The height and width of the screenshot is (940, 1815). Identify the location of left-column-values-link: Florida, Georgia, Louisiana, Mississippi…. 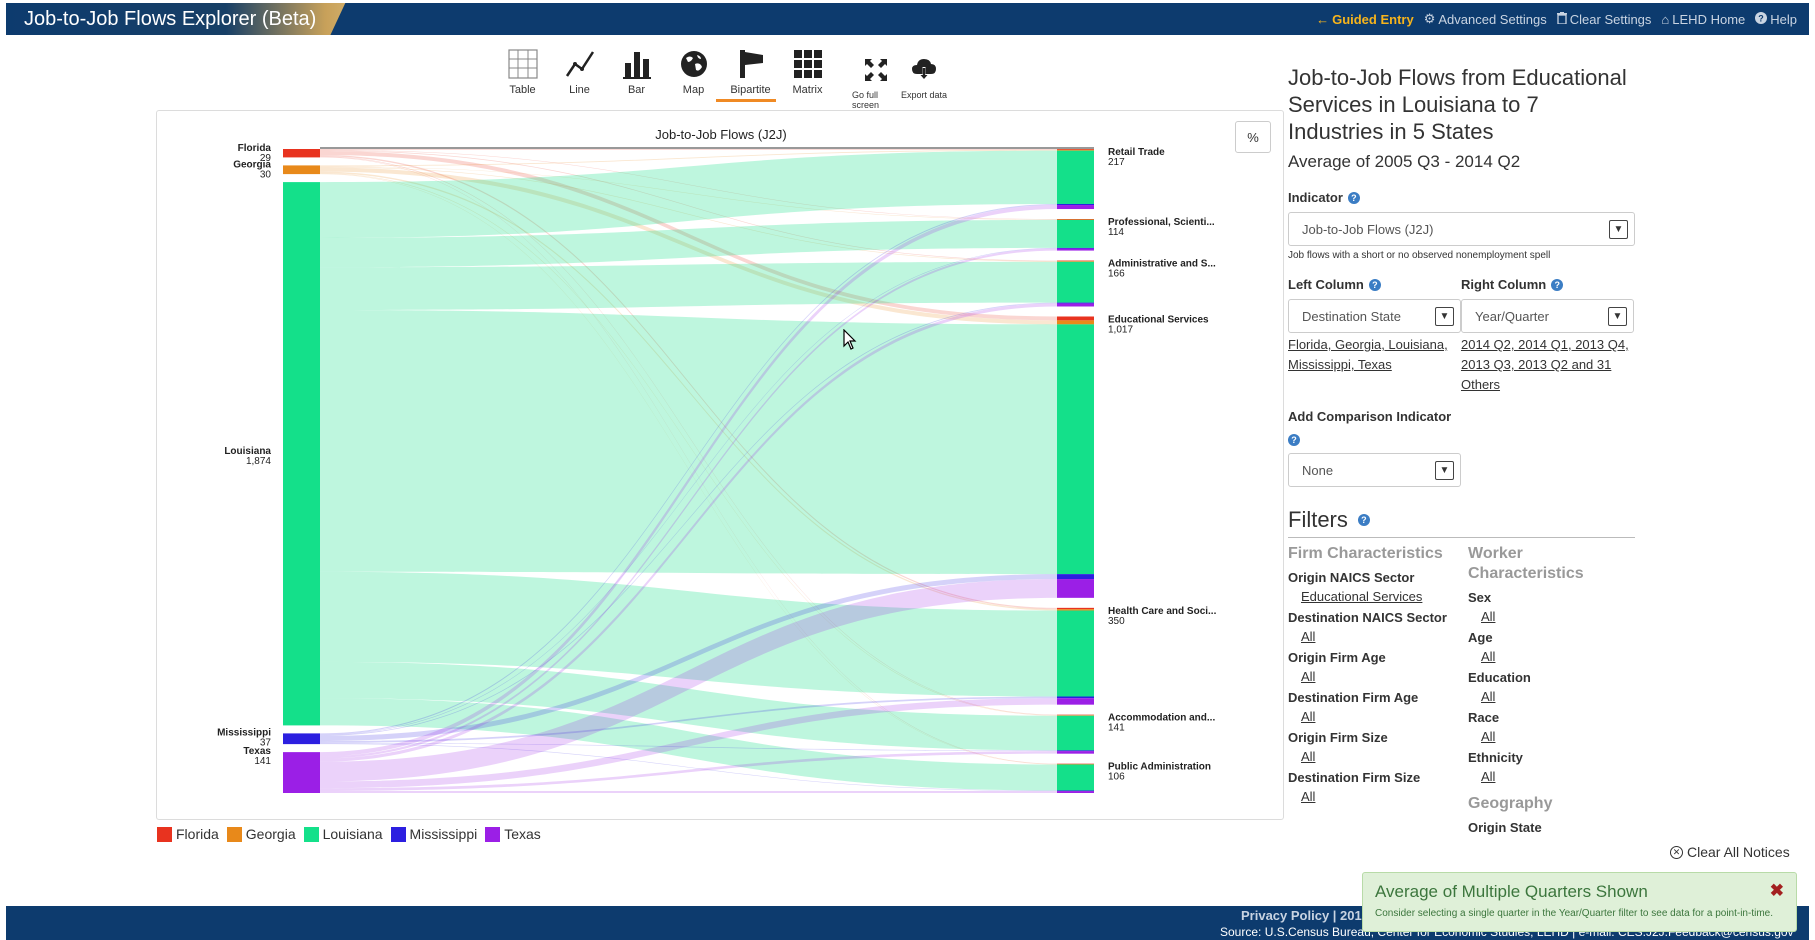
(1374, 355).